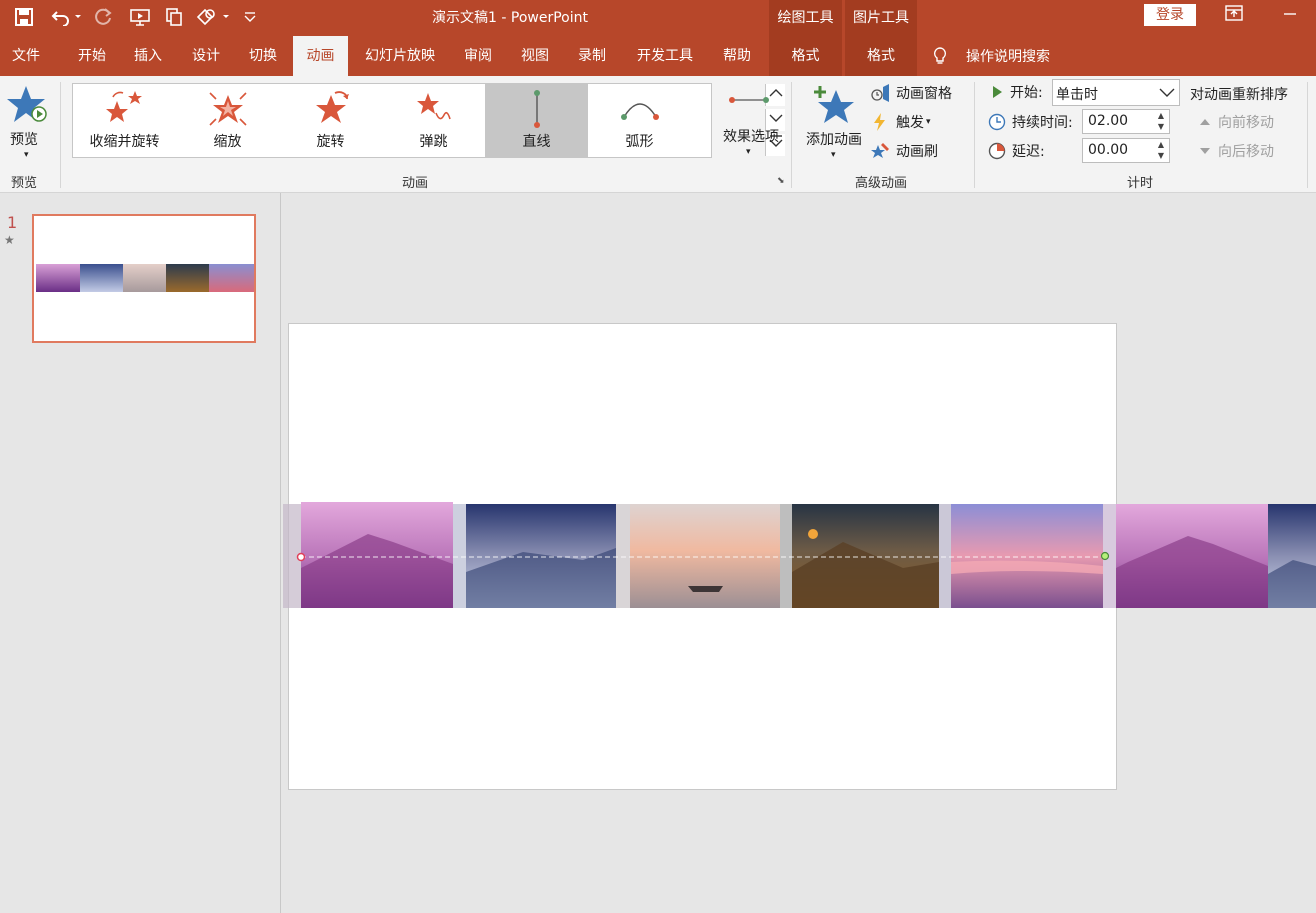  What do you see at coordinates (27, 104) in the screenshot?
I see `preview-star-icon` at bounding box center [27, 104].